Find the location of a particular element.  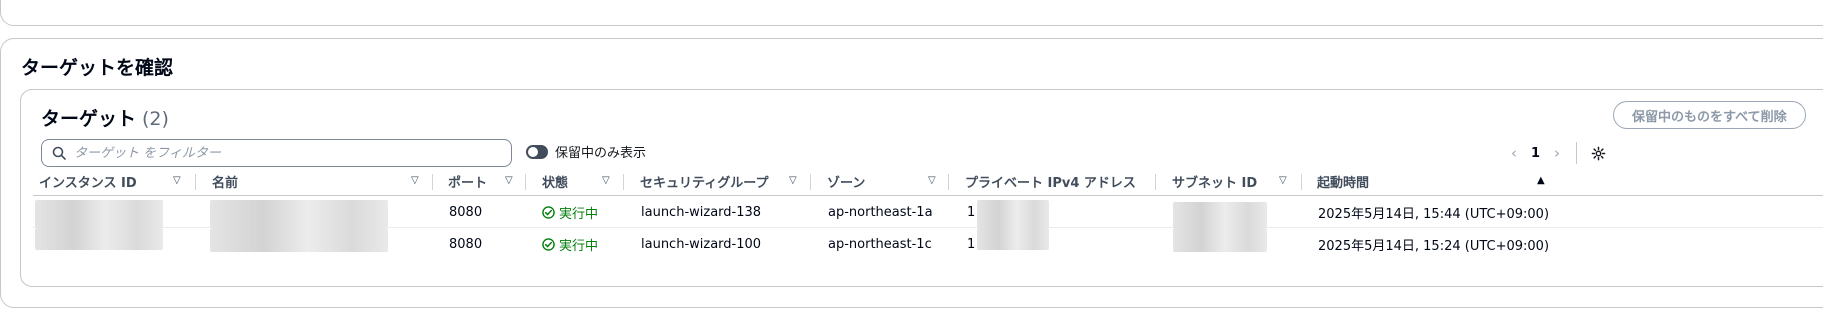

remove-all-pending-button: 保留中のものをすべて削除 is located at coordinates (1709, 115).